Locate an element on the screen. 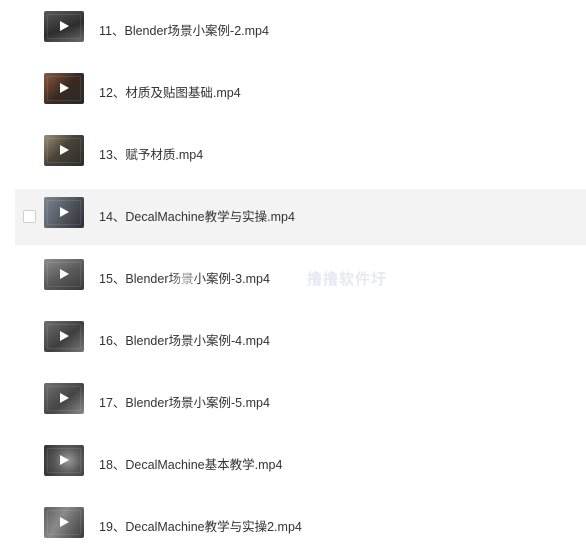 This screenshot has height=555, width=586. file-row-14: 14、DecalMachine教学与实操.mp4 is located at coordinates (300, 217).